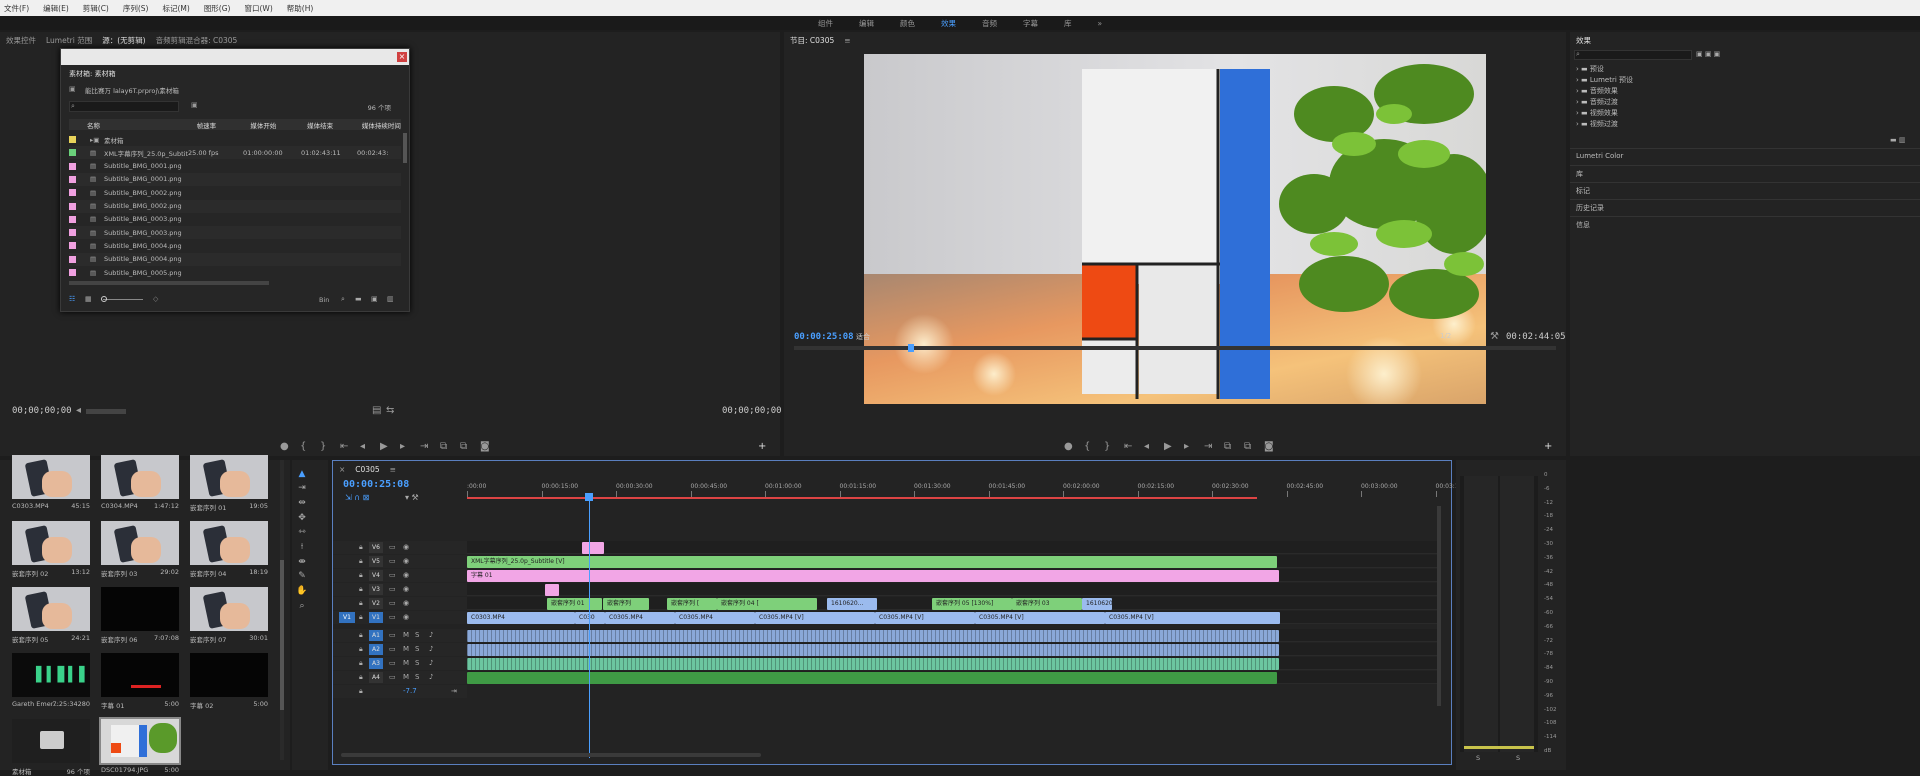 Image resolution: width=1920 pixels, height=776 pixels. I want to click on track-label: A4, so click(376, 677).